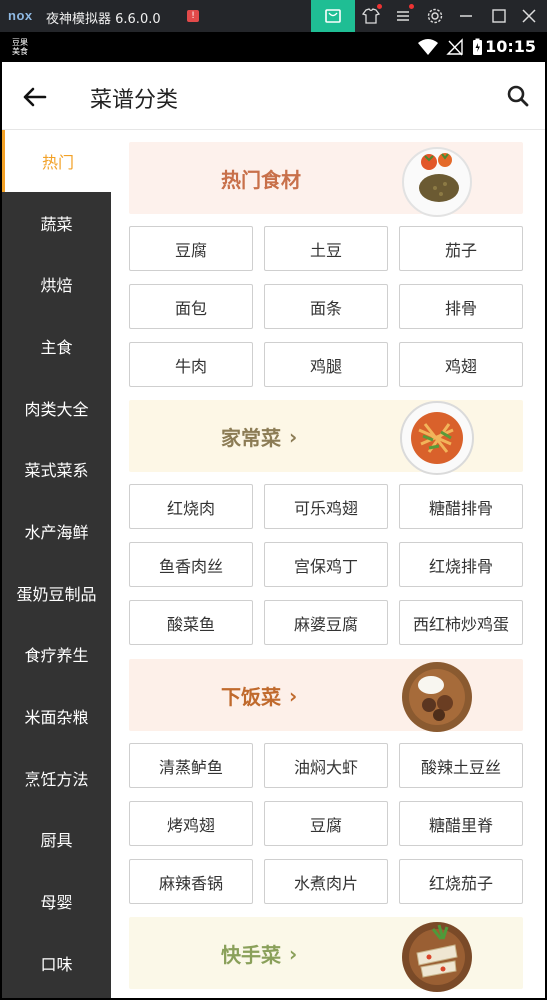 This screenshot has width=547, height=1000. What do you see at coordinates (428, 47) in the screenshot?
I see `wifi-icon` at bounding box center [428, 47].